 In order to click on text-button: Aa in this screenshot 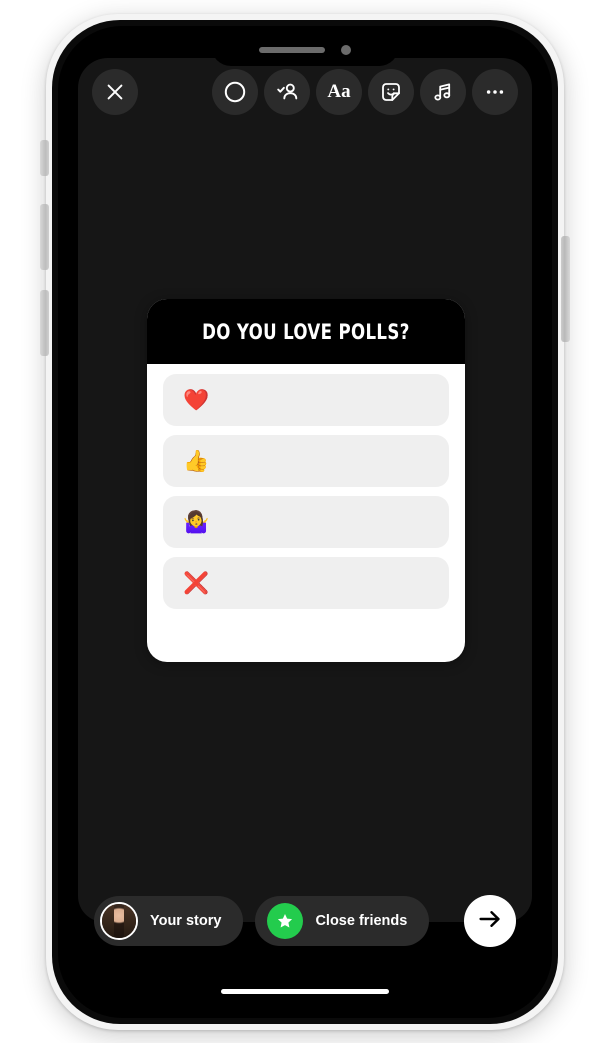, I will do `click(339, 92)`.